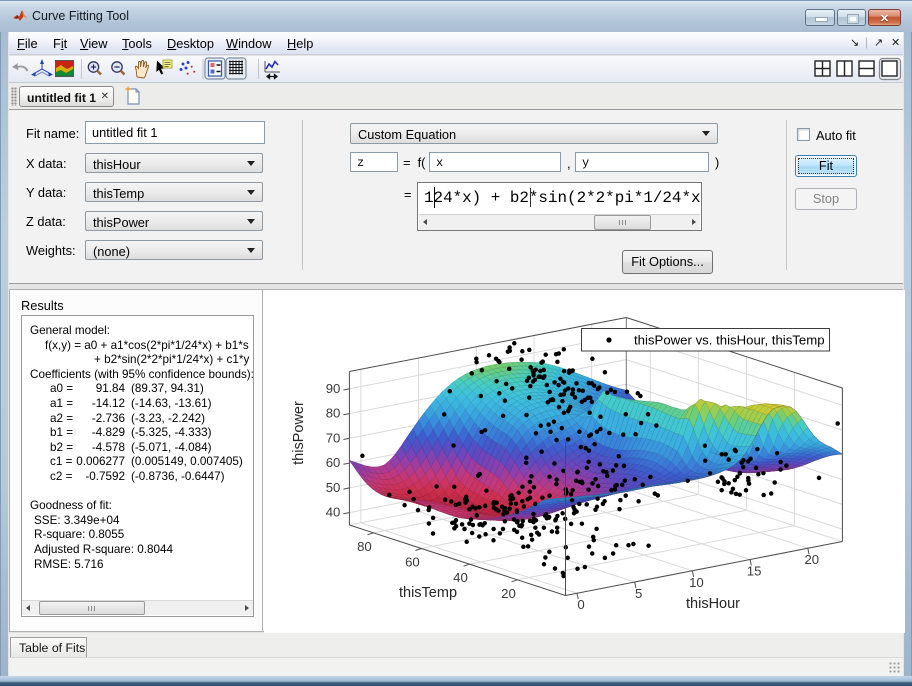 The image size is (912, 686). Describe the element at coordinates (333, 437) in the screenshot. I see `svg-text: 70` at that location.